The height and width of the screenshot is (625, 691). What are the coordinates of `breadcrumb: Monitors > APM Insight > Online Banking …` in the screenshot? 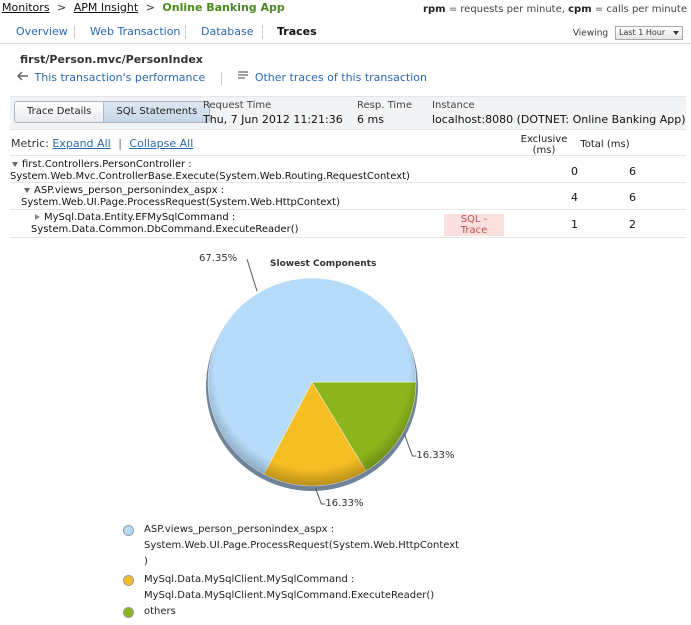 It's located at (143, 7).